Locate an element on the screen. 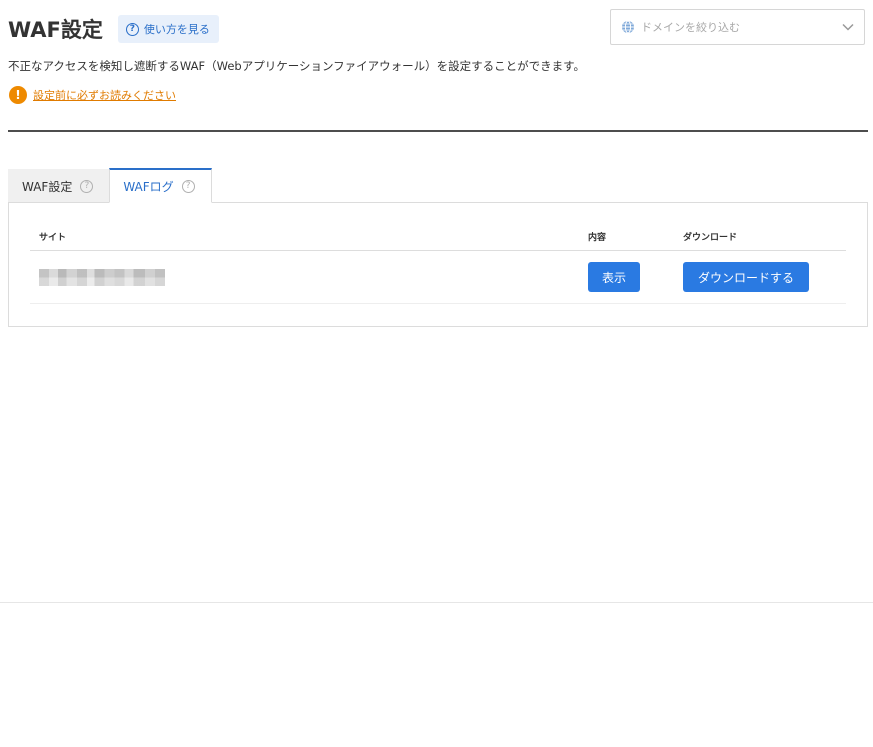  domain-filter-select: ドメインを絞り込む is located at coordinates (737, 27).